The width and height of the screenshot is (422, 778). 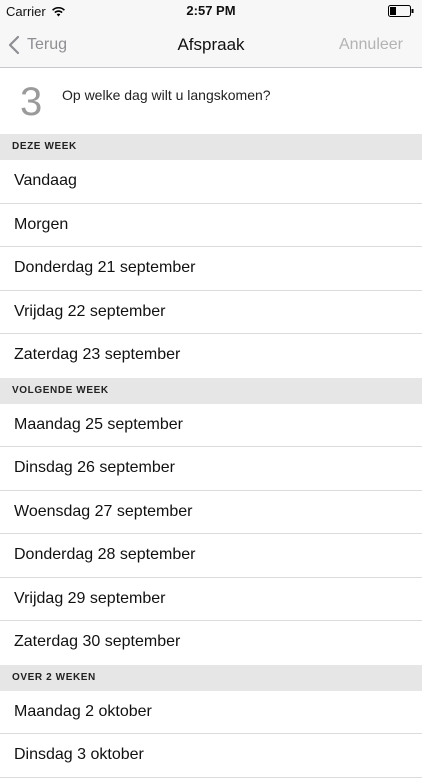 What do you see at coordinates (211, 312) in the screenshot?
I see `list-item: Vrijdag 22 september` at bounding box center [211, 312].